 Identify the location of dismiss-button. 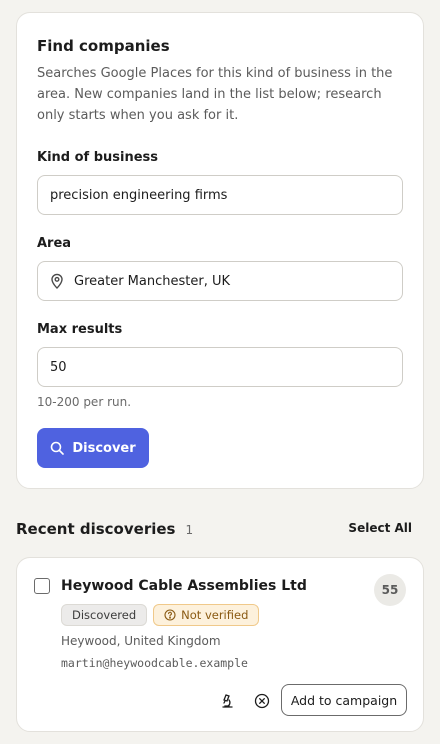
(262, 701).